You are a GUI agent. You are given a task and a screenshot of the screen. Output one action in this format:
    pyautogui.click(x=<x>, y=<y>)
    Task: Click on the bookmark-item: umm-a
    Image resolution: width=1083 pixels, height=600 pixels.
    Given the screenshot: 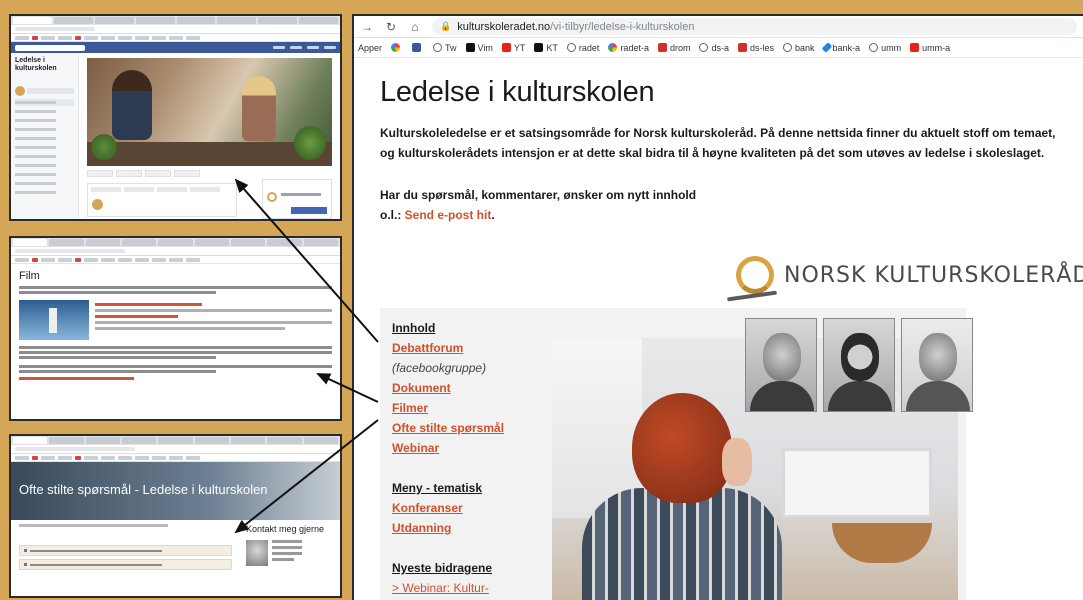 What is the action you would take?
    pyautogui.click(x=930, y=48)
    